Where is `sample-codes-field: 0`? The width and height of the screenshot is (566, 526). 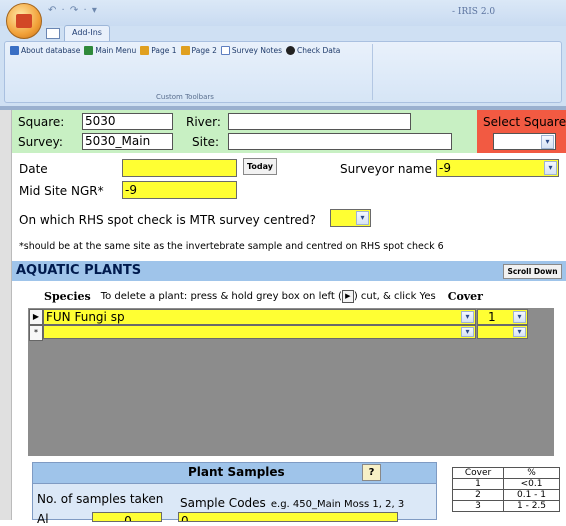
sample-codes-field: 0 is located at coordinates (288, 517).